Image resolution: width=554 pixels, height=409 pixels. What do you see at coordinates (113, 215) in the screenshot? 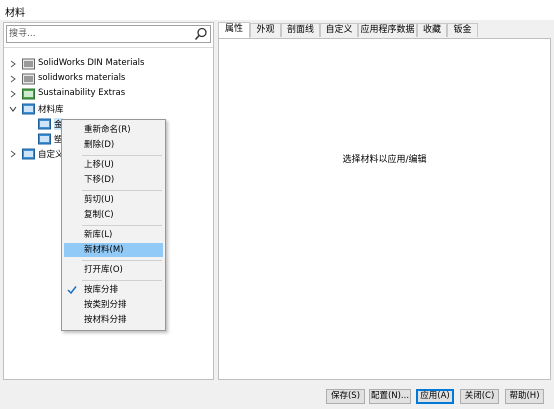
I see `menu-item-copy: 复制(C)` at bounding box center [113, 215].